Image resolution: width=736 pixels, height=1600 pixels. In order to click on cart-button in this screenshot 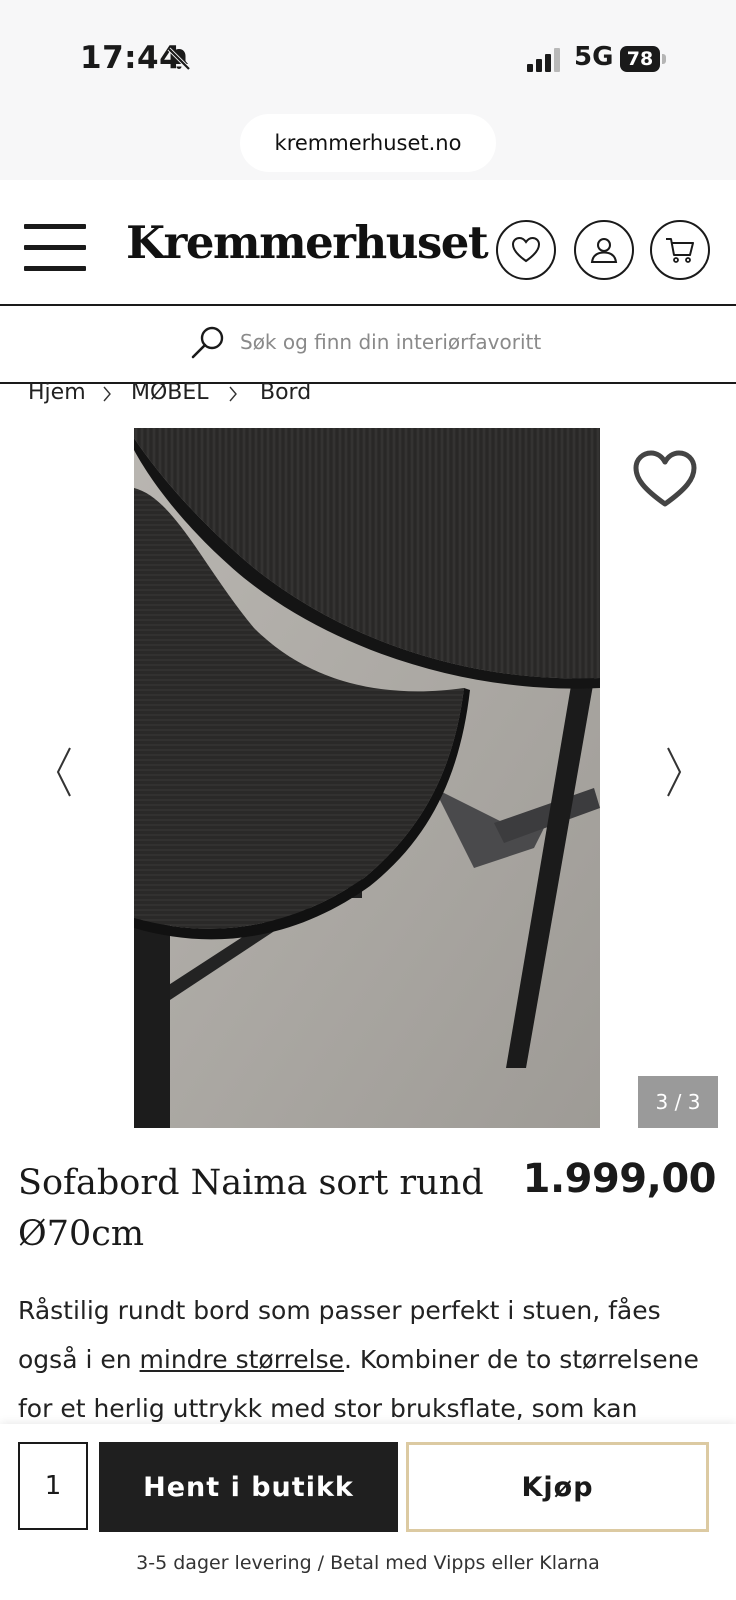, I will do `click(680, 250)`.